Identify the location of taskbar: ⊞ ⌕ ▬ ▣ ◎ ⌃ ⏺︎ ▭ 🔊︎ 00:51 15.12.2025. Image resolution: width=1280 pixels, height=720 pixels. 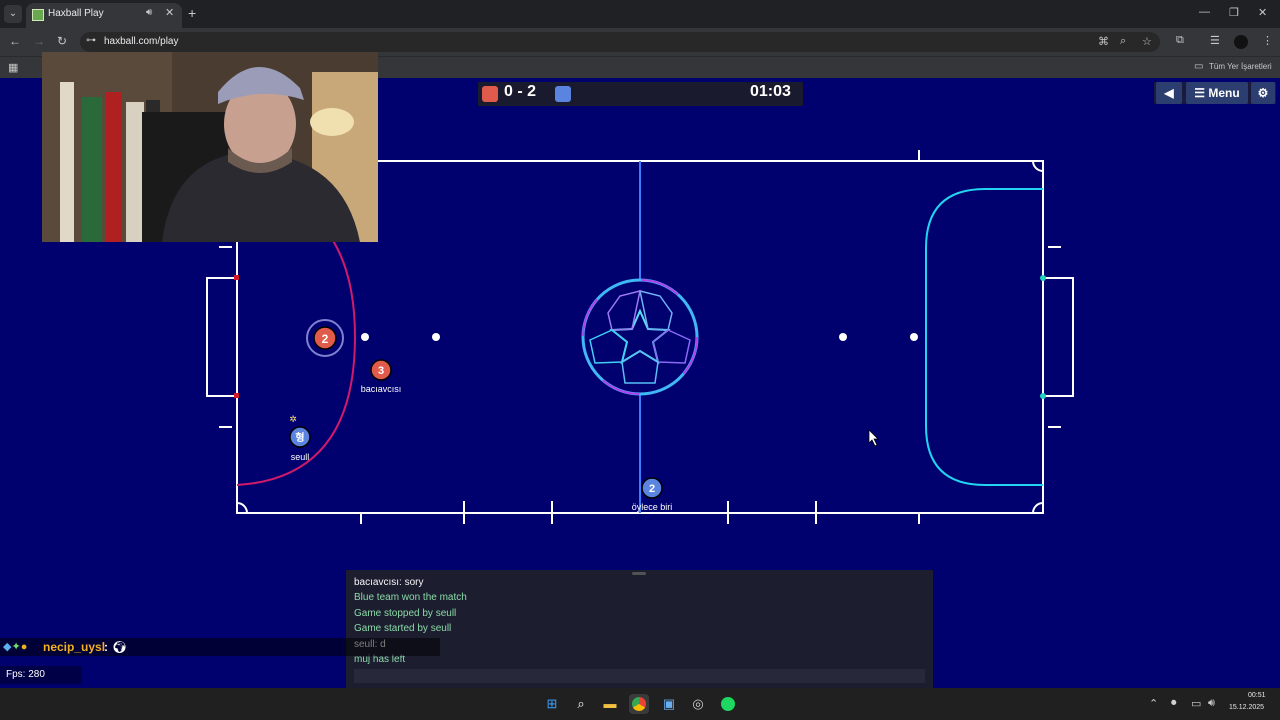
(640, 704).